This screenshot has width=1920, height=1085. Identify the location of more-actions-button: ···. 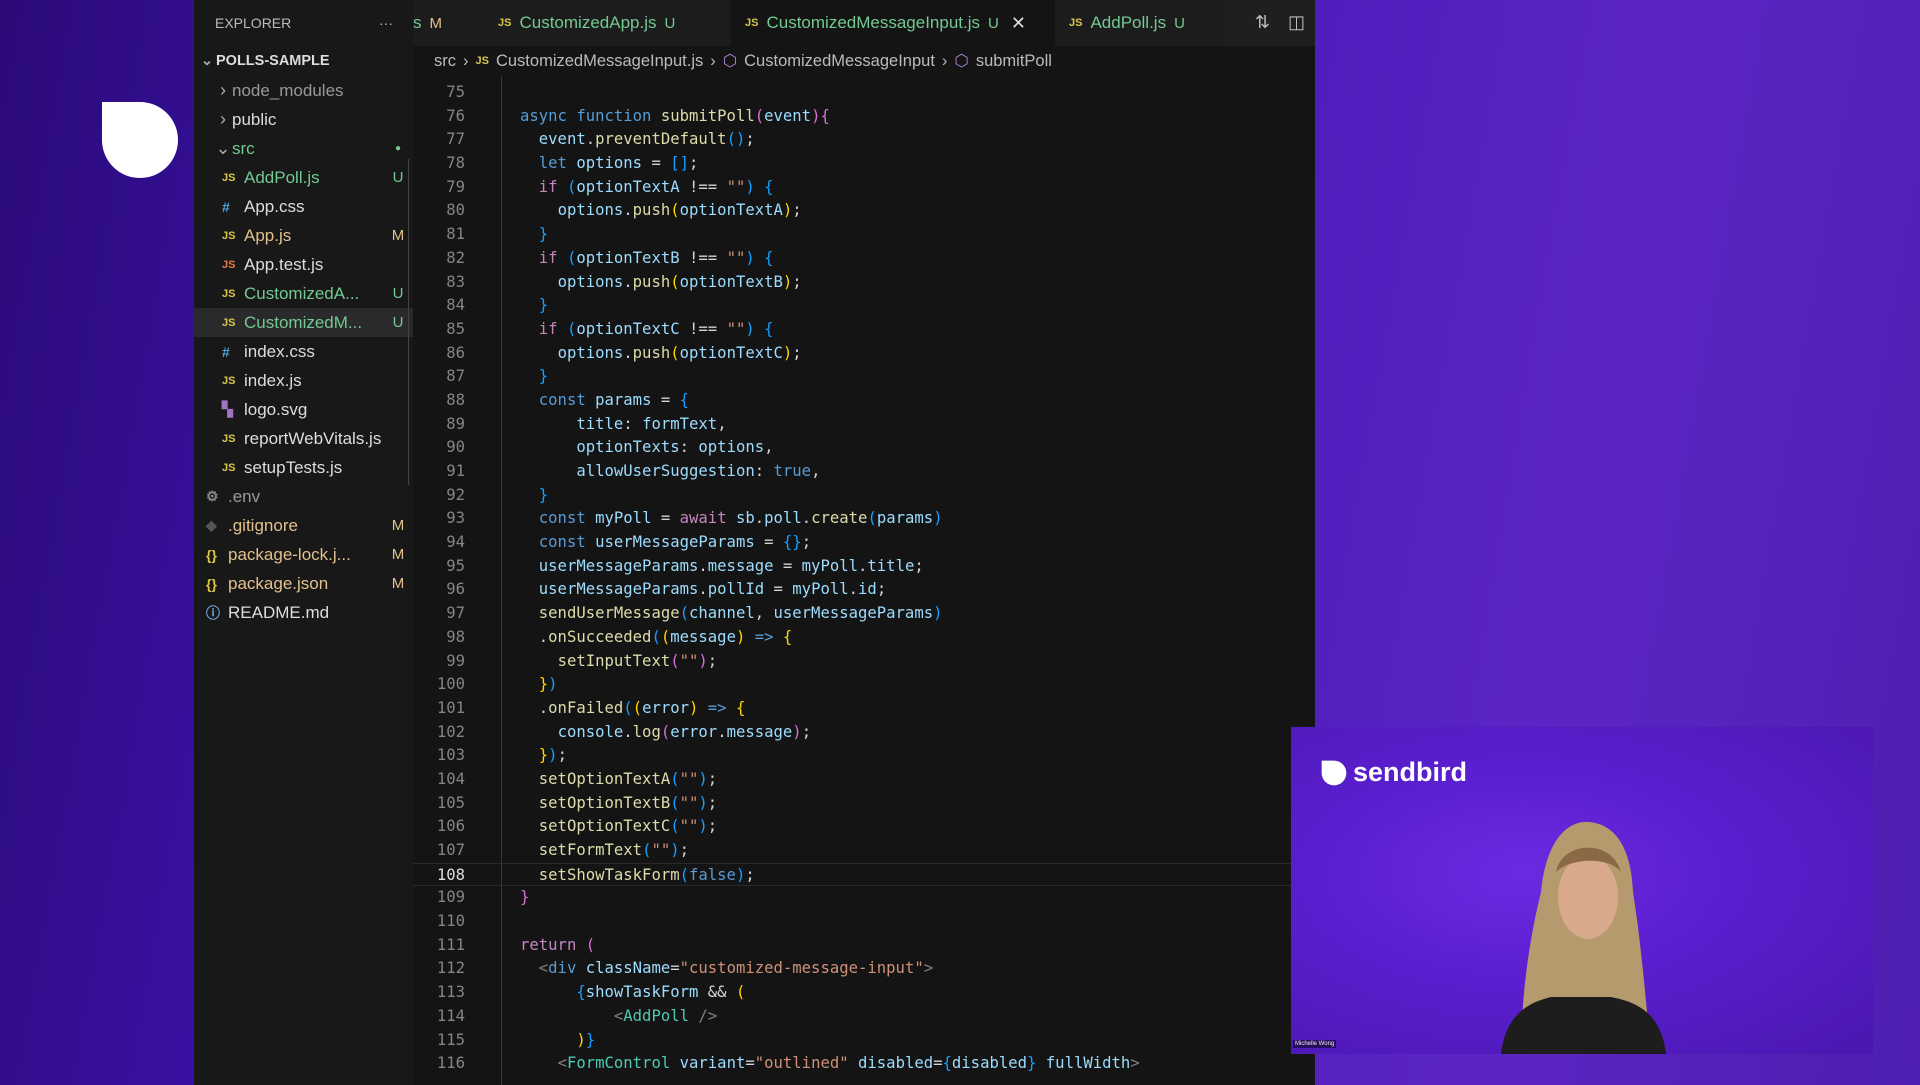
(386, 23).